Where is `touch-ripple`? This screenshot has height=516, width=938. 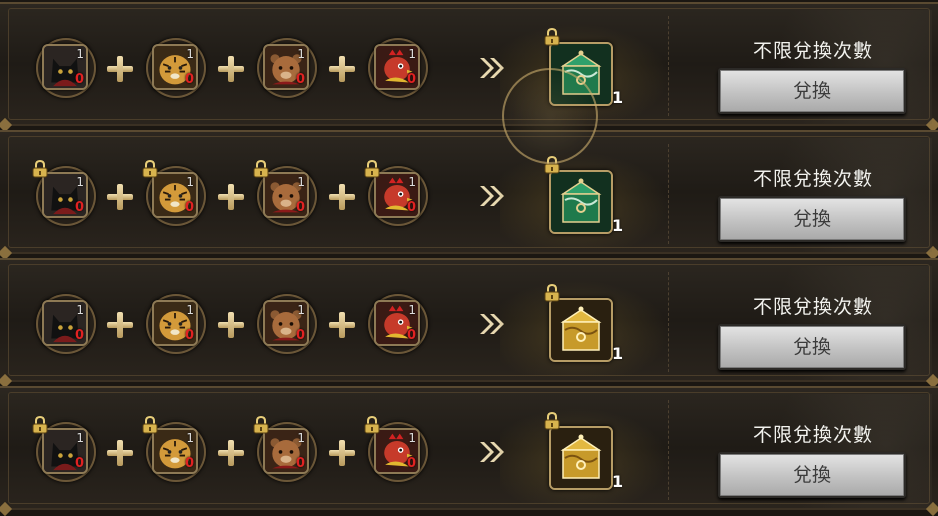 touch-ripple is located at coordinates (550, 116).